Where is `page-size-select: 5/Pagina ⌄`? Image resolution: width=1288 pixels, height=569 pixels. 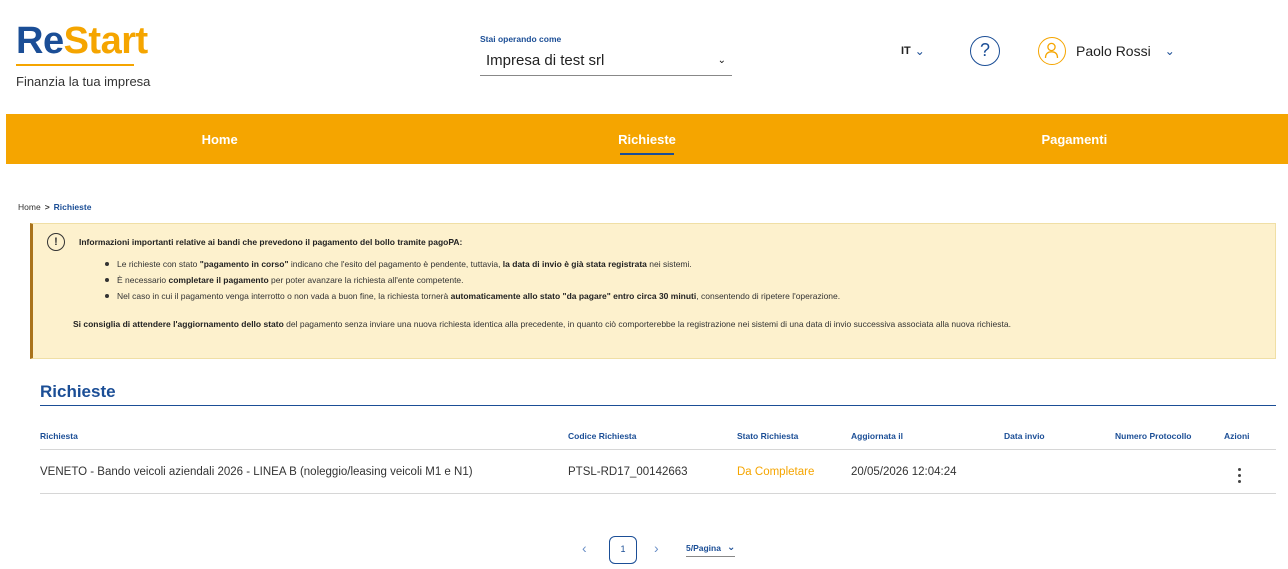 page-size-select: 5/Pagina ⌄ is located at coordinates (711, 549).